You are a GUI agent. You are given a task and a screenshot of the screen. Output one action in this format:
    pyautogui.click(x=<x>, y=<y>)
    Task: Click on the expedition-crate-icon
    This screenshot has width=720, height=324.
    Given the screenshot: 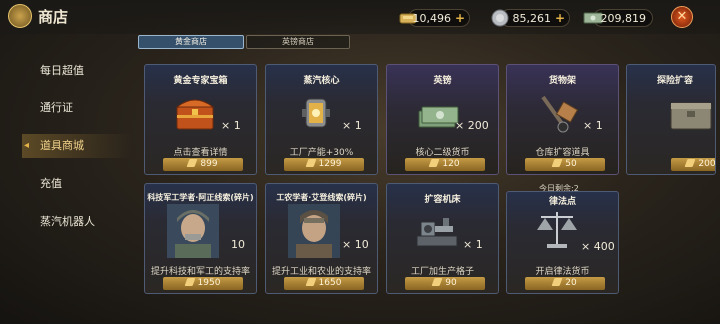 What is the action you would take?
    pyautogui.click(x=691, y=113)
    